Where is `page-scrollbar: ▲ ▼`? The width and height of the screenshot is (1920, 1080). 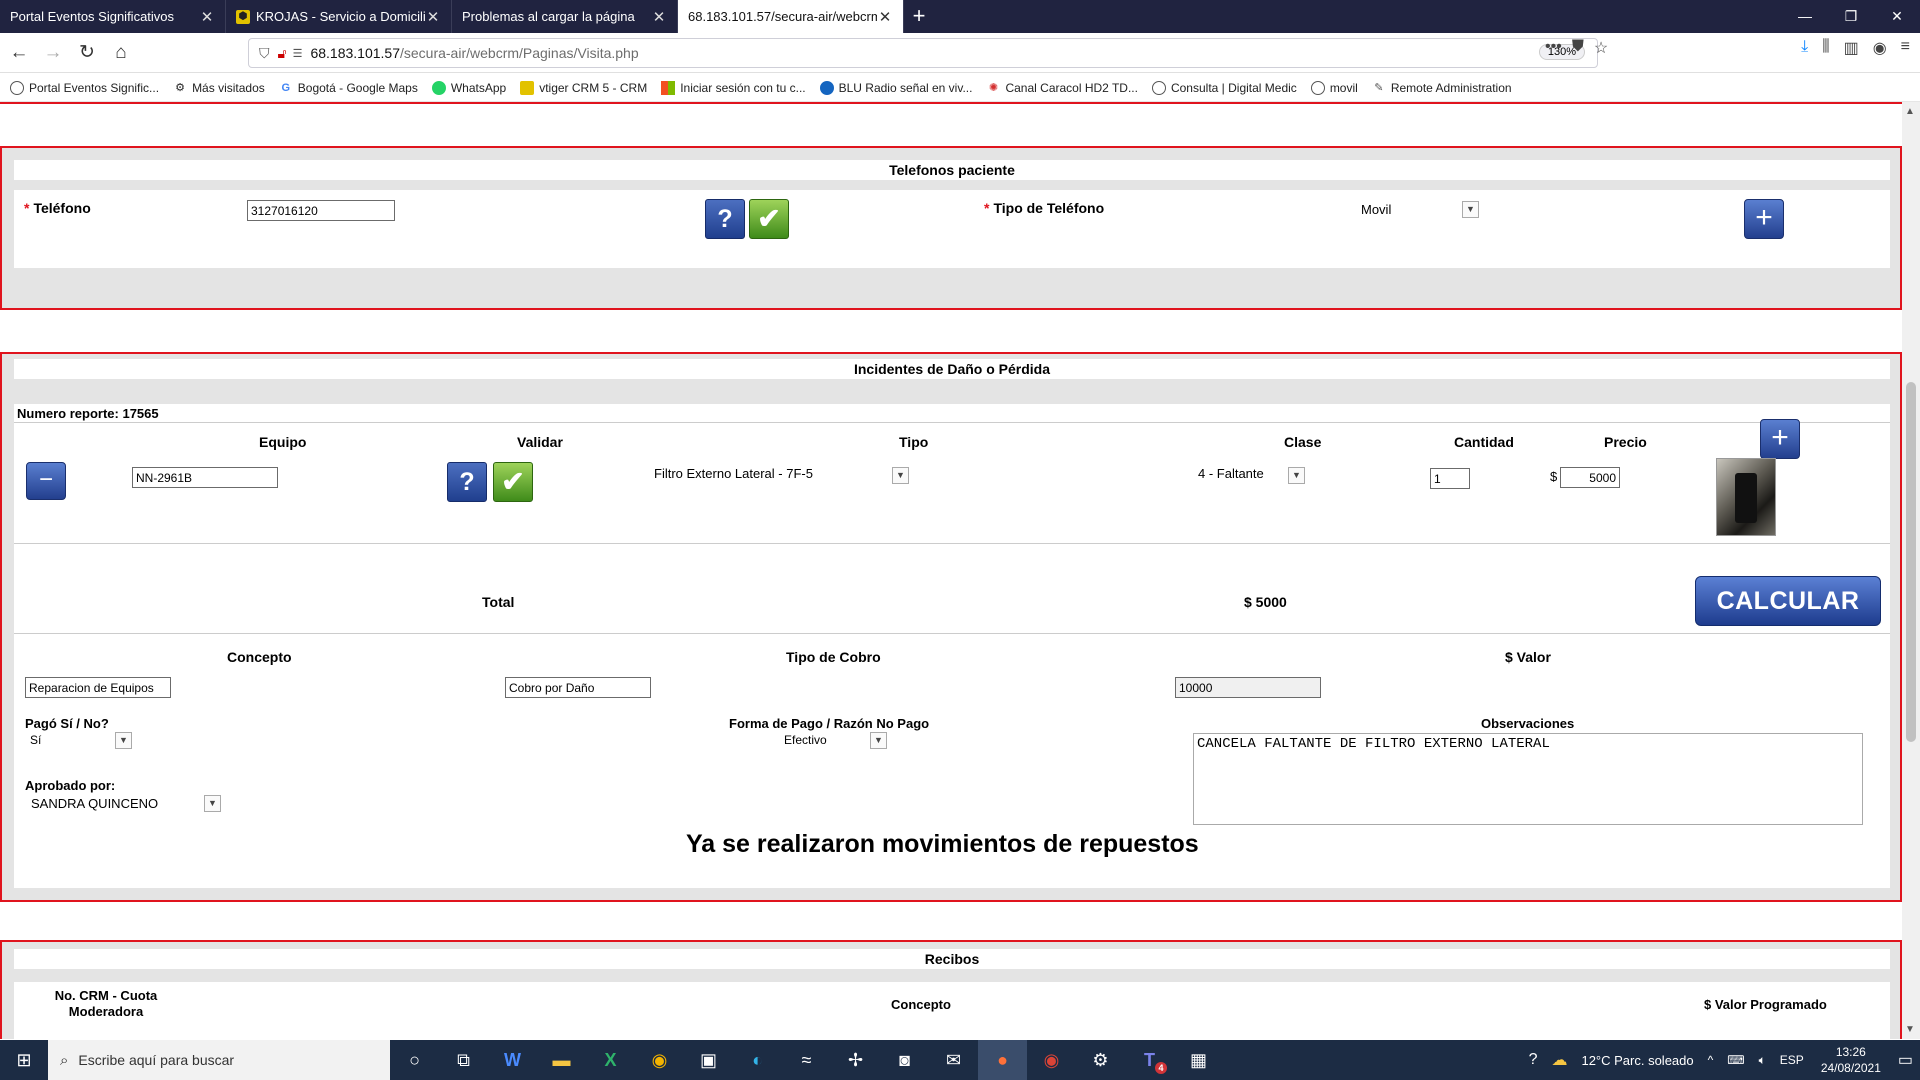
page-scrollbar: ▲ ▼ is located at coordinates (1911, 570).